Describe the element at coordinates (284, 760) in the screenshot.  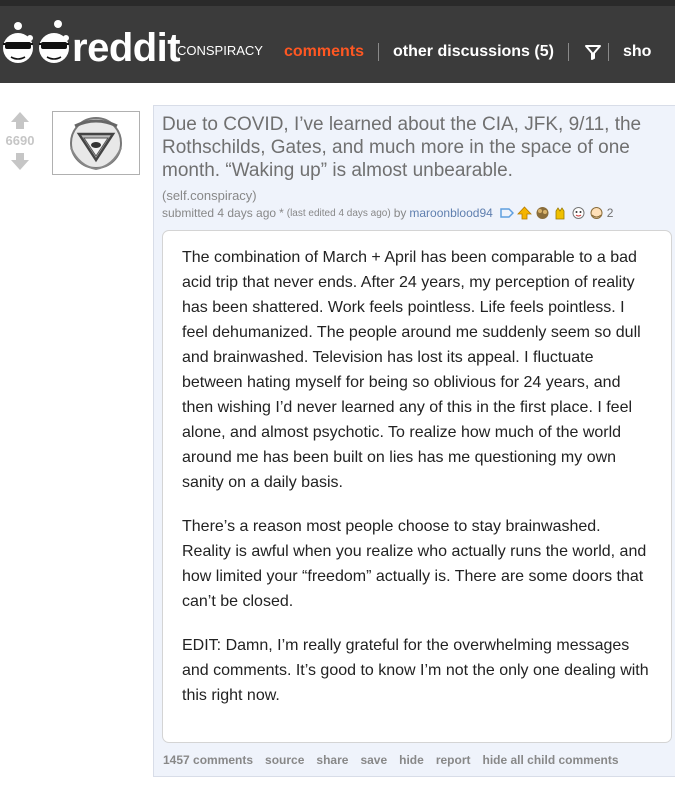
I see `source-button: source` at that location.